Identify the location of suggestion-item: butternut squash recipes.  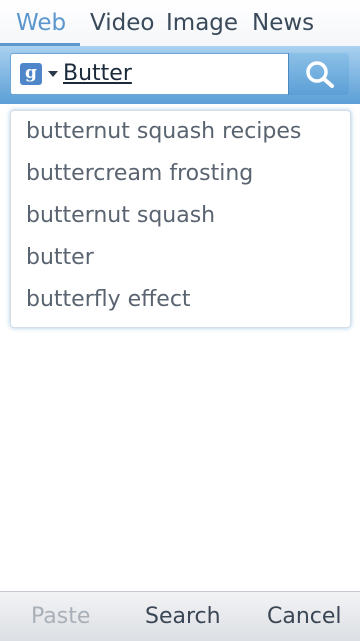
(163, 132).